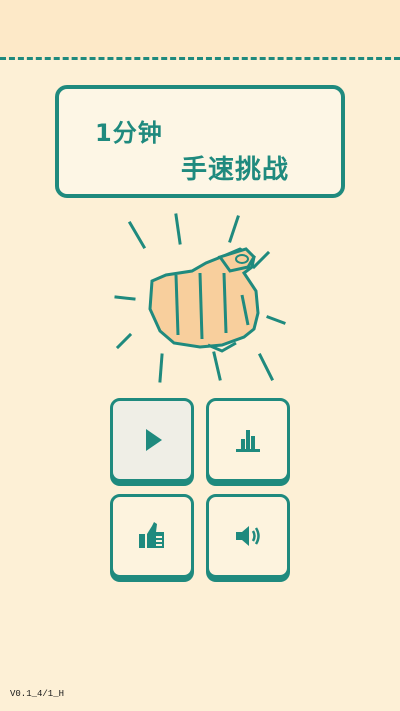  Describe the element at coordinates (200, 30) in the screenshot. I see `top-bar` at that location.